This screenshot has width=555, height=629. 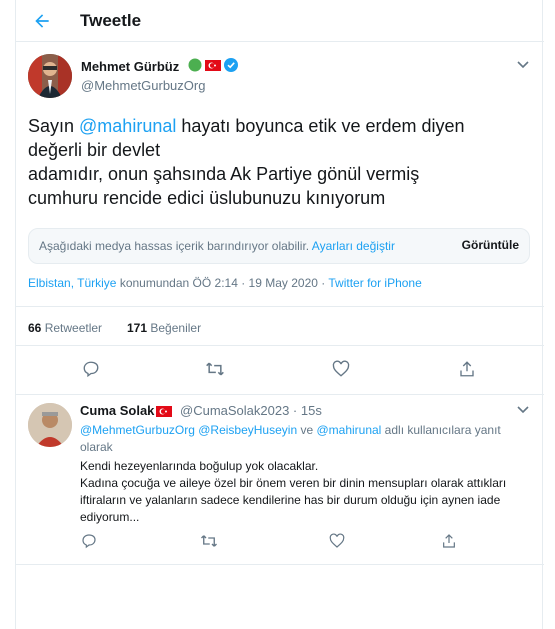 What do you see at coordinates (54, 126) in the screenshot?
I see `tweet-text-prefix: Sayın` at bounding box center [54, 126].